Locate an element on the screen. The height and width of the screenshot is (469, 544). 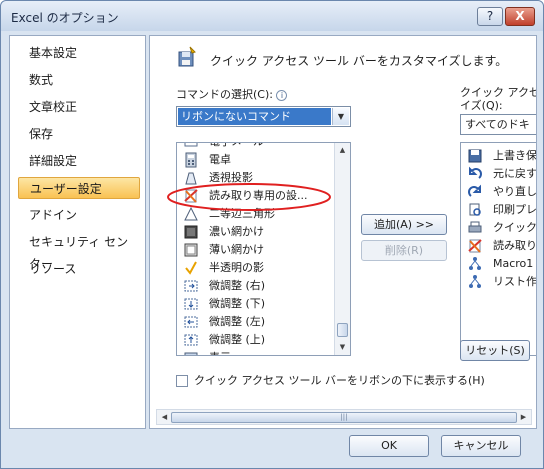
commands-scrollbar: ▲ ▼ is located at coordinates (342, 249).